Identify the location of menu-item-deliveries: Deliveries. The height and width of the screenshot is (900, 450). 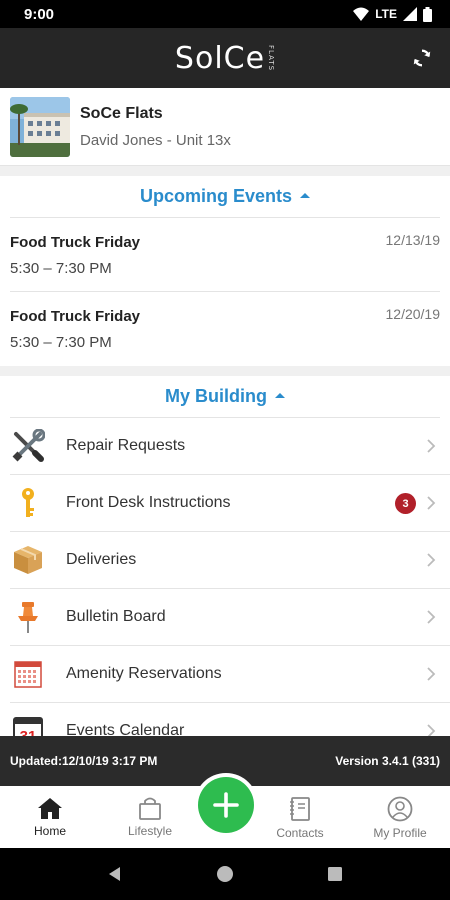
(230, 560).